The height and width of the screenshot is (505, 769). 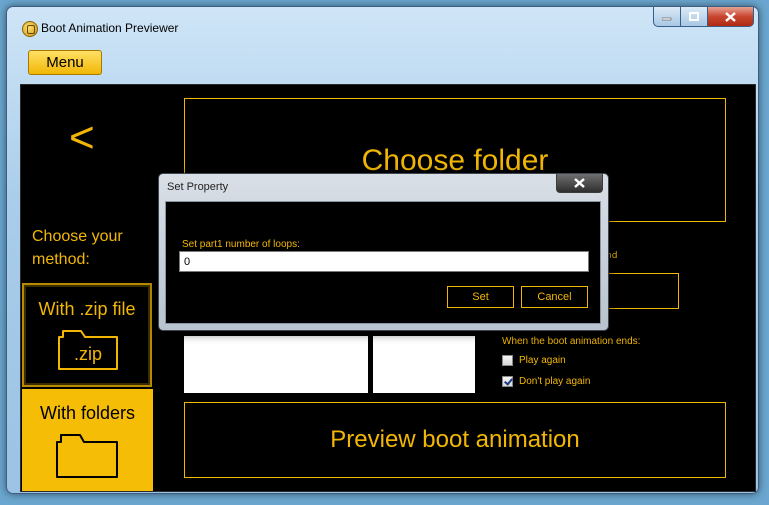 I want to click on close-button, so click(x=731, y=17).